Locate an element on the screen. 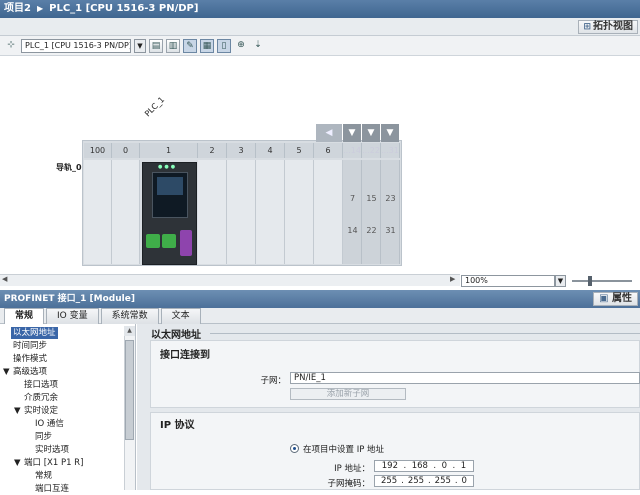 The width and height of the screenshot is (640, 495). subnet-field: PN/IE_1 is located at coordinates (465, 378).